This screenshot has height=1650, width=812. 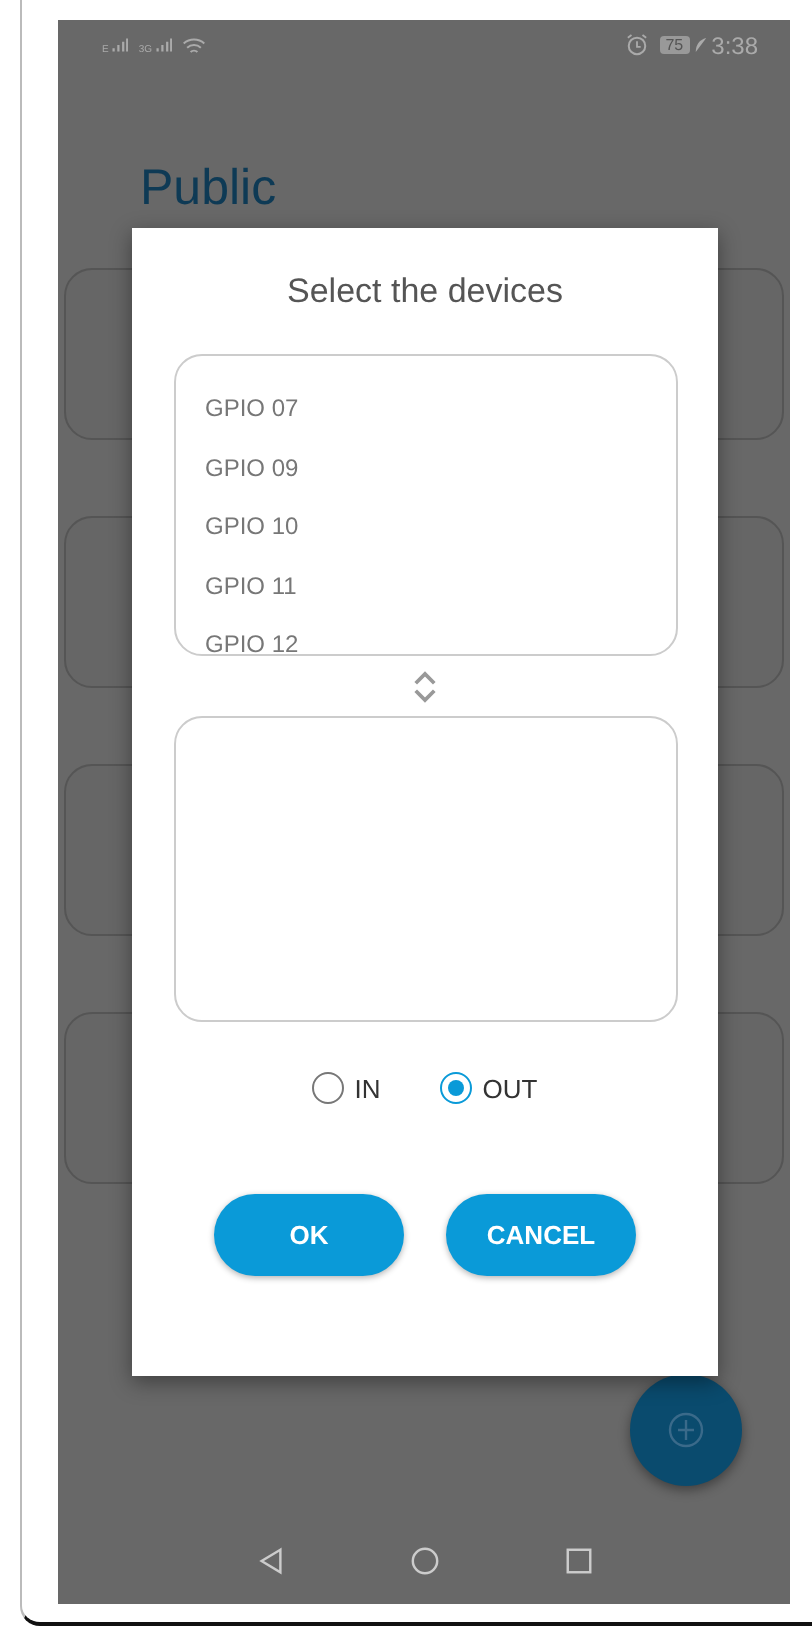 I want to click on device-item: GPIO 12, so click(x=425, y=635).